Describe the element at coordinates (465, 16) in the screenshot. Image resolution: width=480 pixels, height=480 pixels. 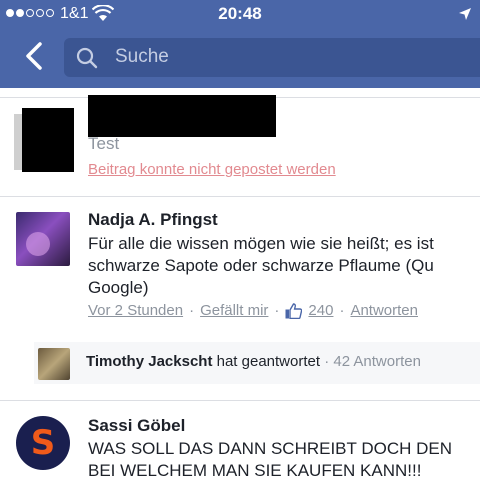
I see `location-arrow-icon` at that location.